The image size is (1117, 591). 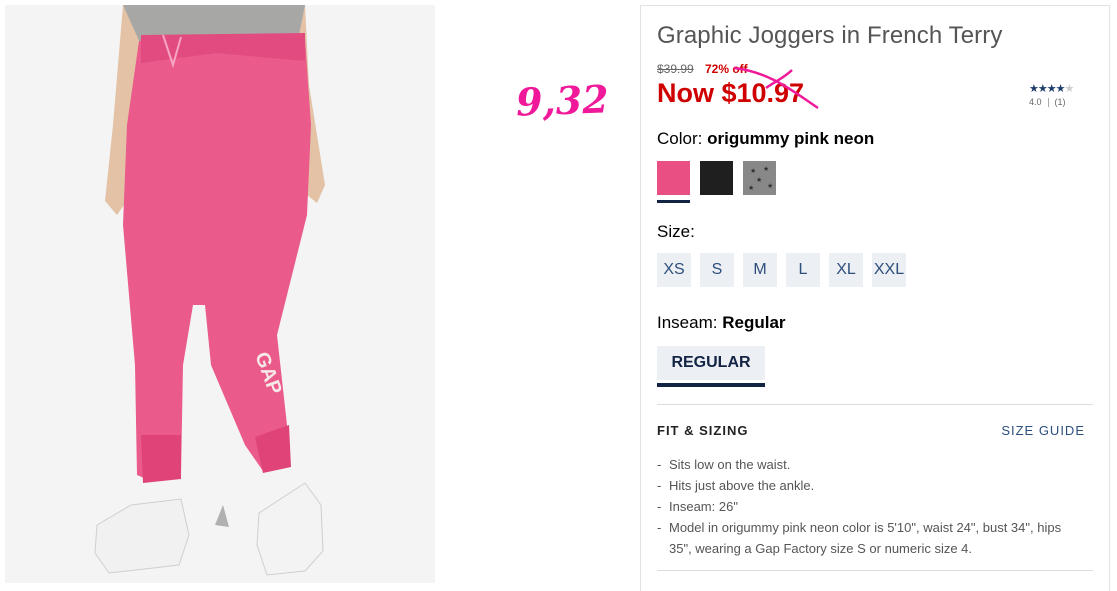 I want to click on product-title: Graphic Joggers in French Terry, so click(x=830, y=35).